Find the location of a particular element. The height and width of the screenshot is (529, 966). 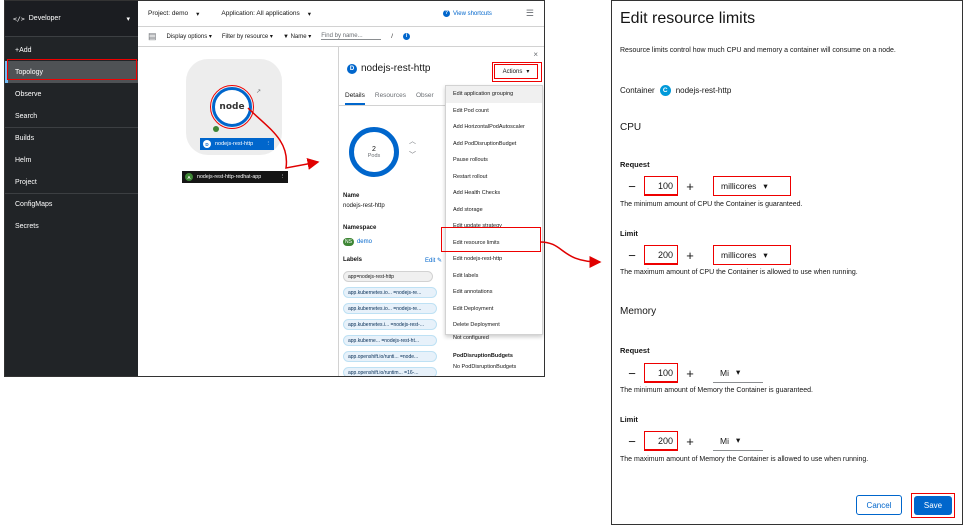

cpu-request-unit-select: millicores ▾ is located at coordinates (752, 186).